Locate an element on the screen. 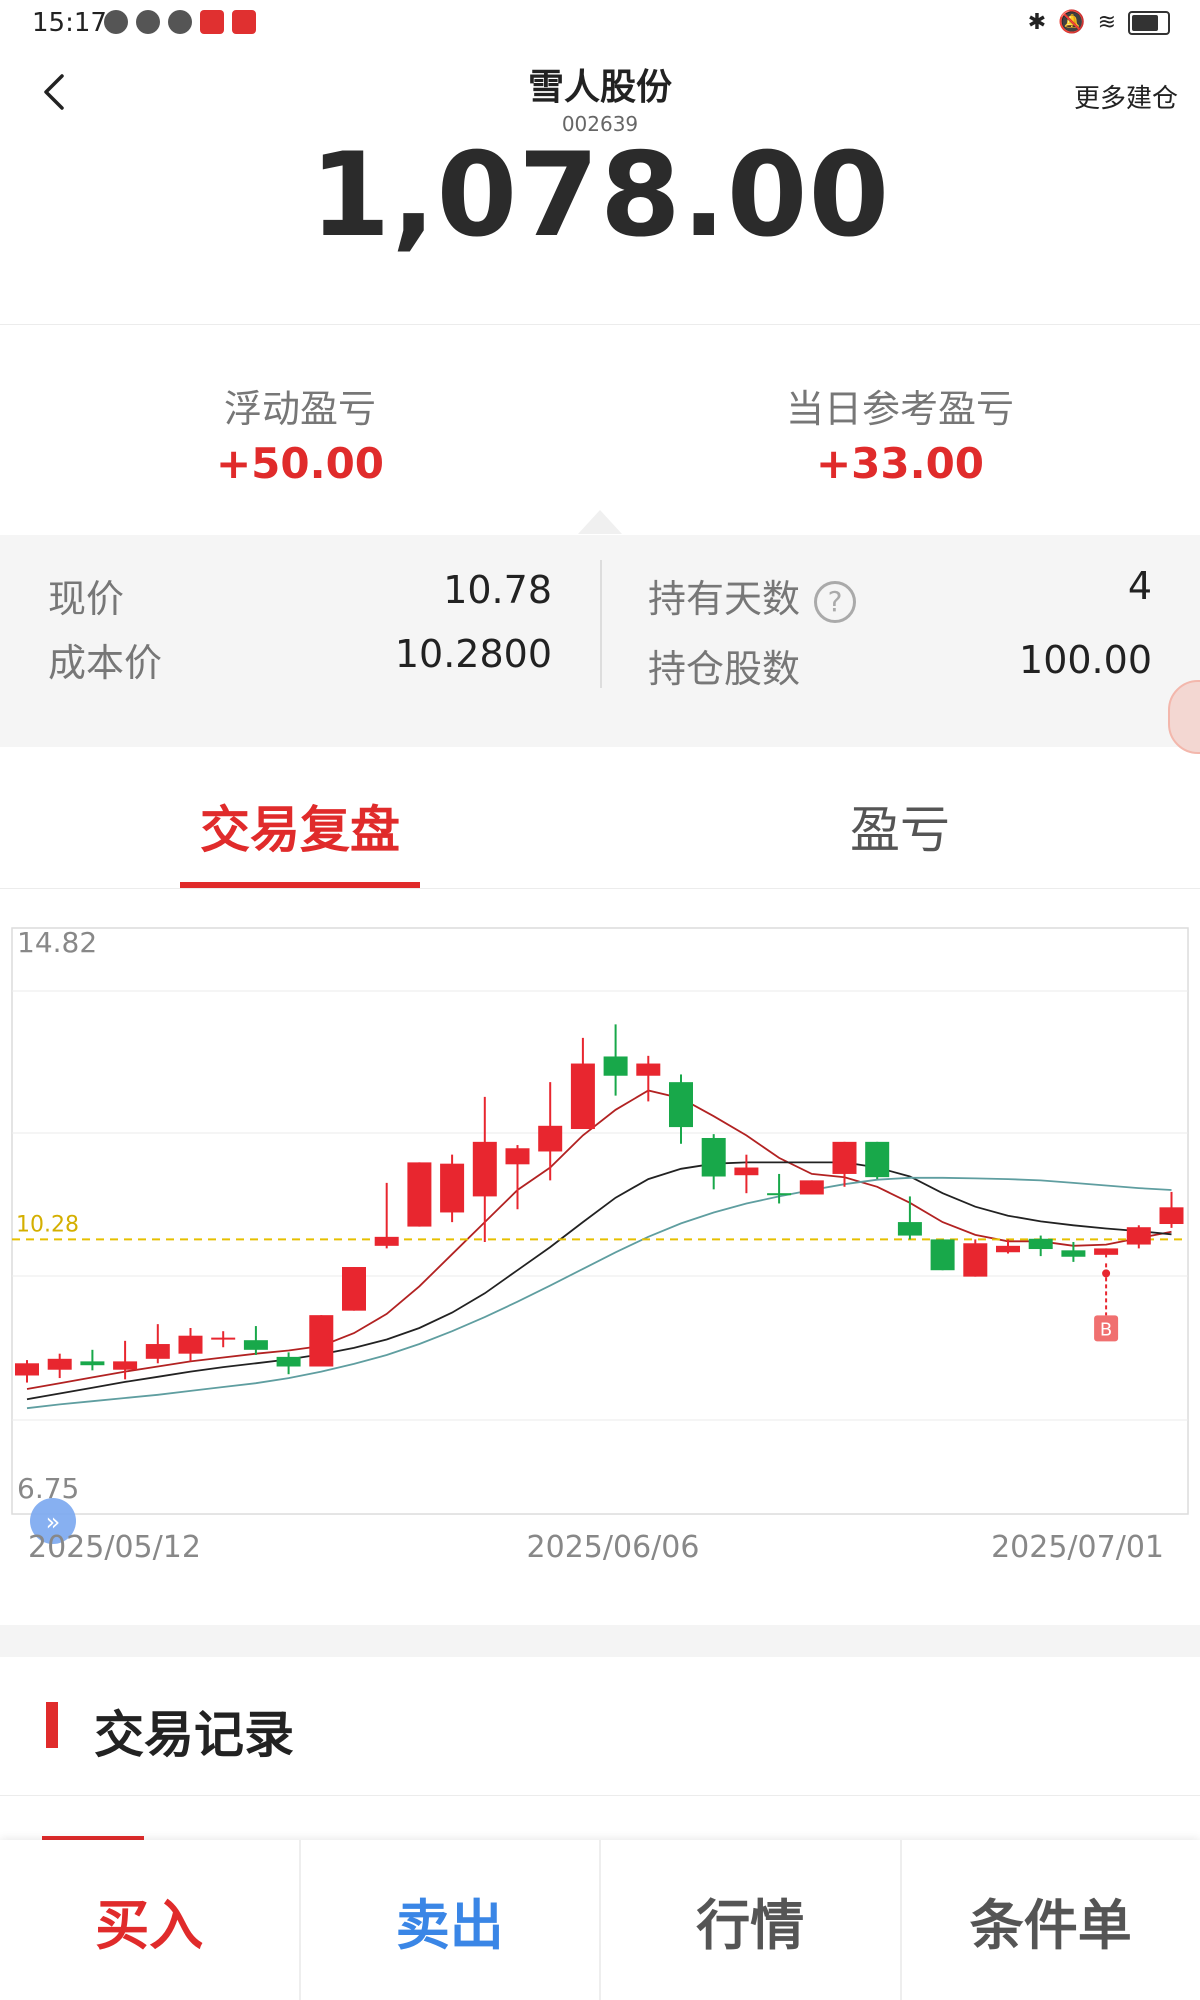  status-time: 15:17 is located at coordinates (69, 23).